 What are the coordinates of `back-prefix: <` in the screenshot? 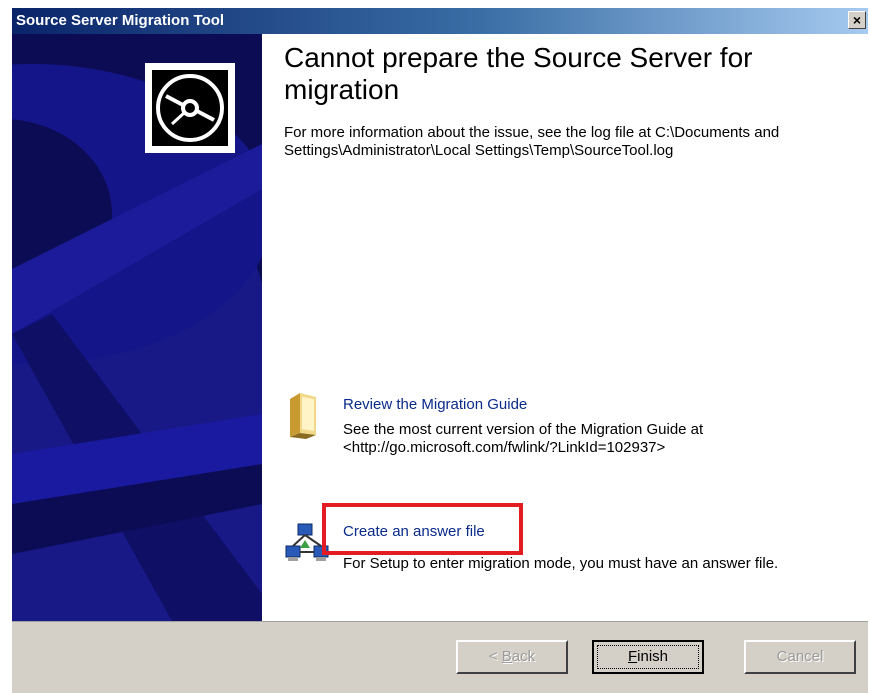 It's located at (495, 656).